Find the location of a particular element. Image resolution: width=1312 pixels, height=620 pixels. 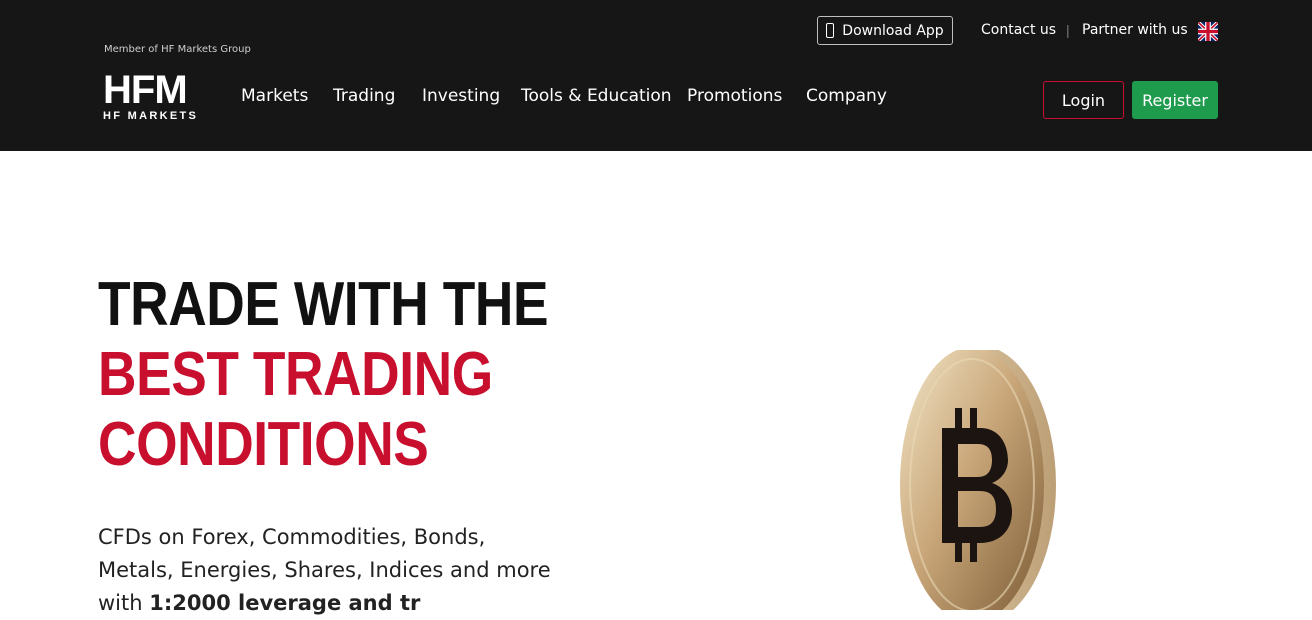

nav-investing: Investing is located at coordinates (461, 96).